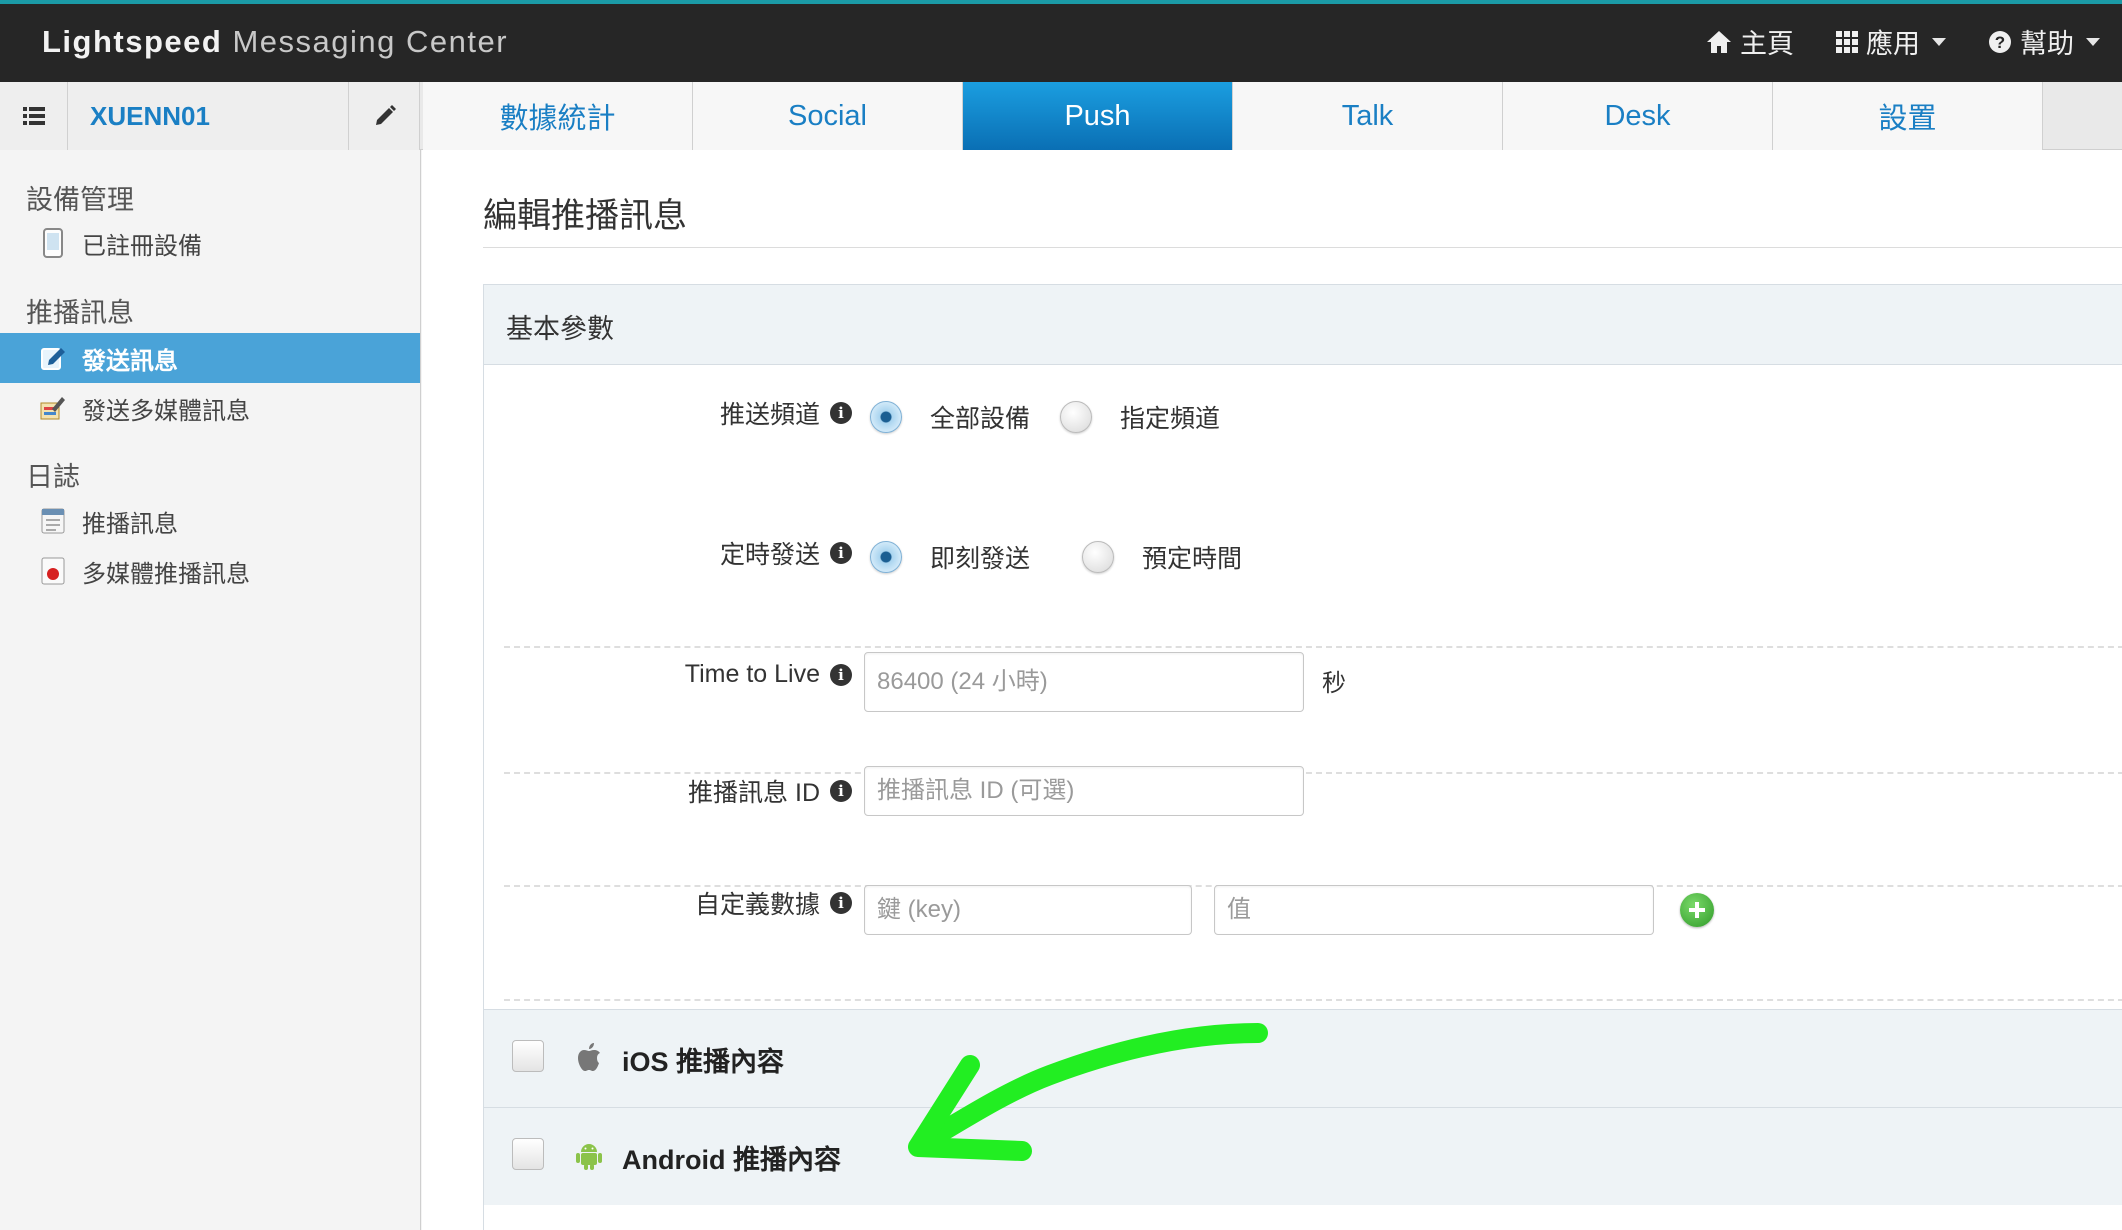  I want to click on ttl-label-text: Time to Live, so click(752, 674).